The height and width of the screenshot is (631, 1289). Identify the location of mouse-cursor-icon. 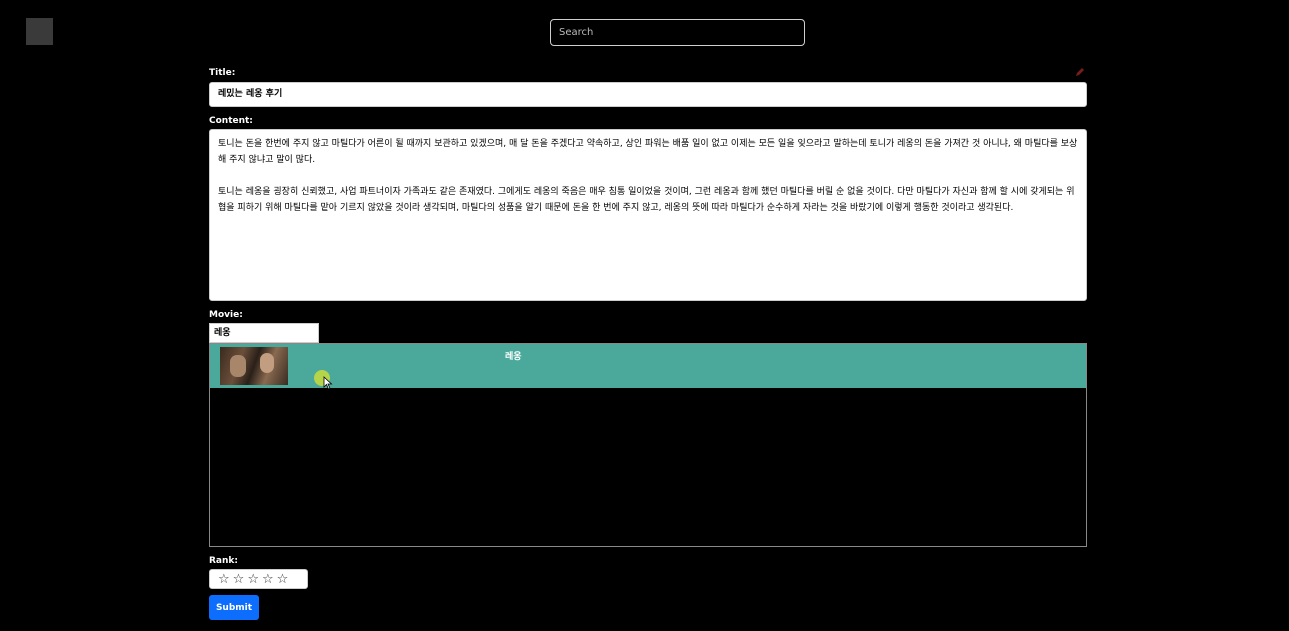
(328, 383).